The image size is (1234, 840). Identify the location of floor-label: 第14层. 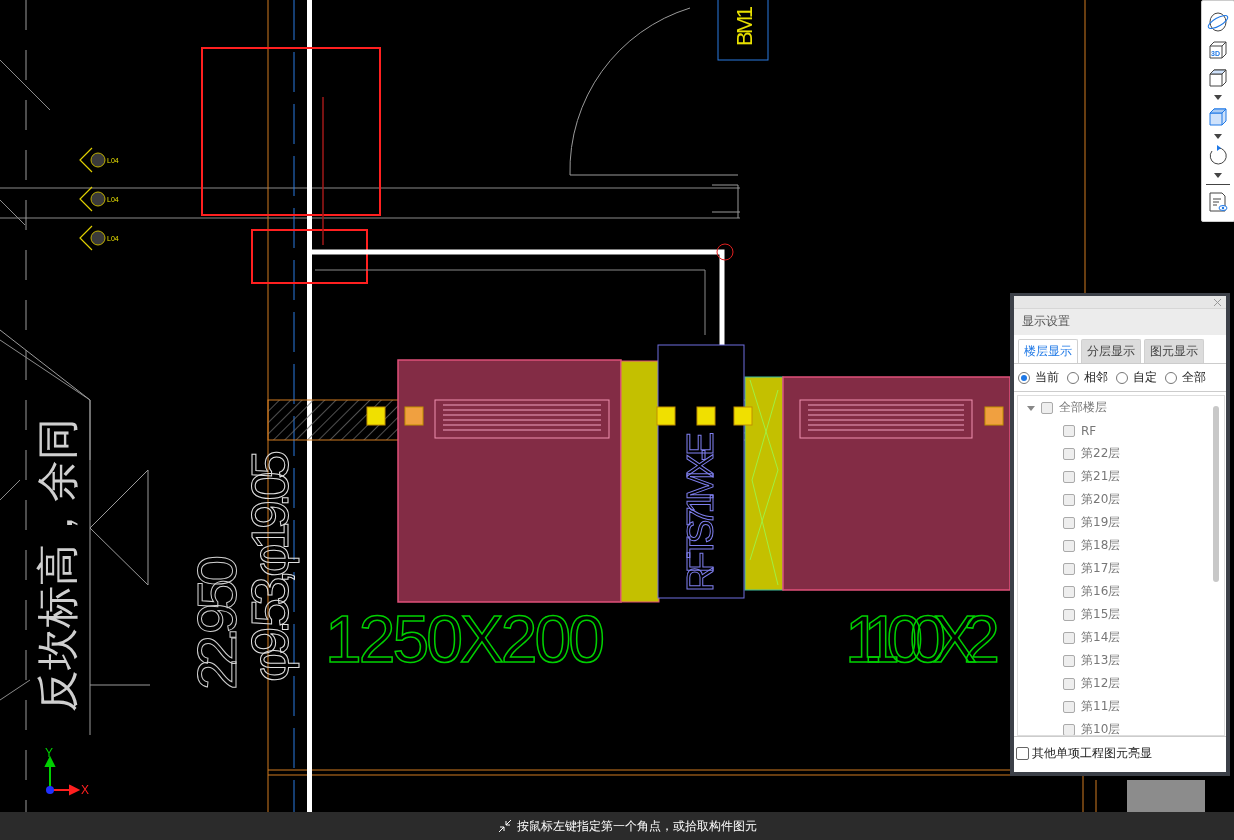
(1101, 637).